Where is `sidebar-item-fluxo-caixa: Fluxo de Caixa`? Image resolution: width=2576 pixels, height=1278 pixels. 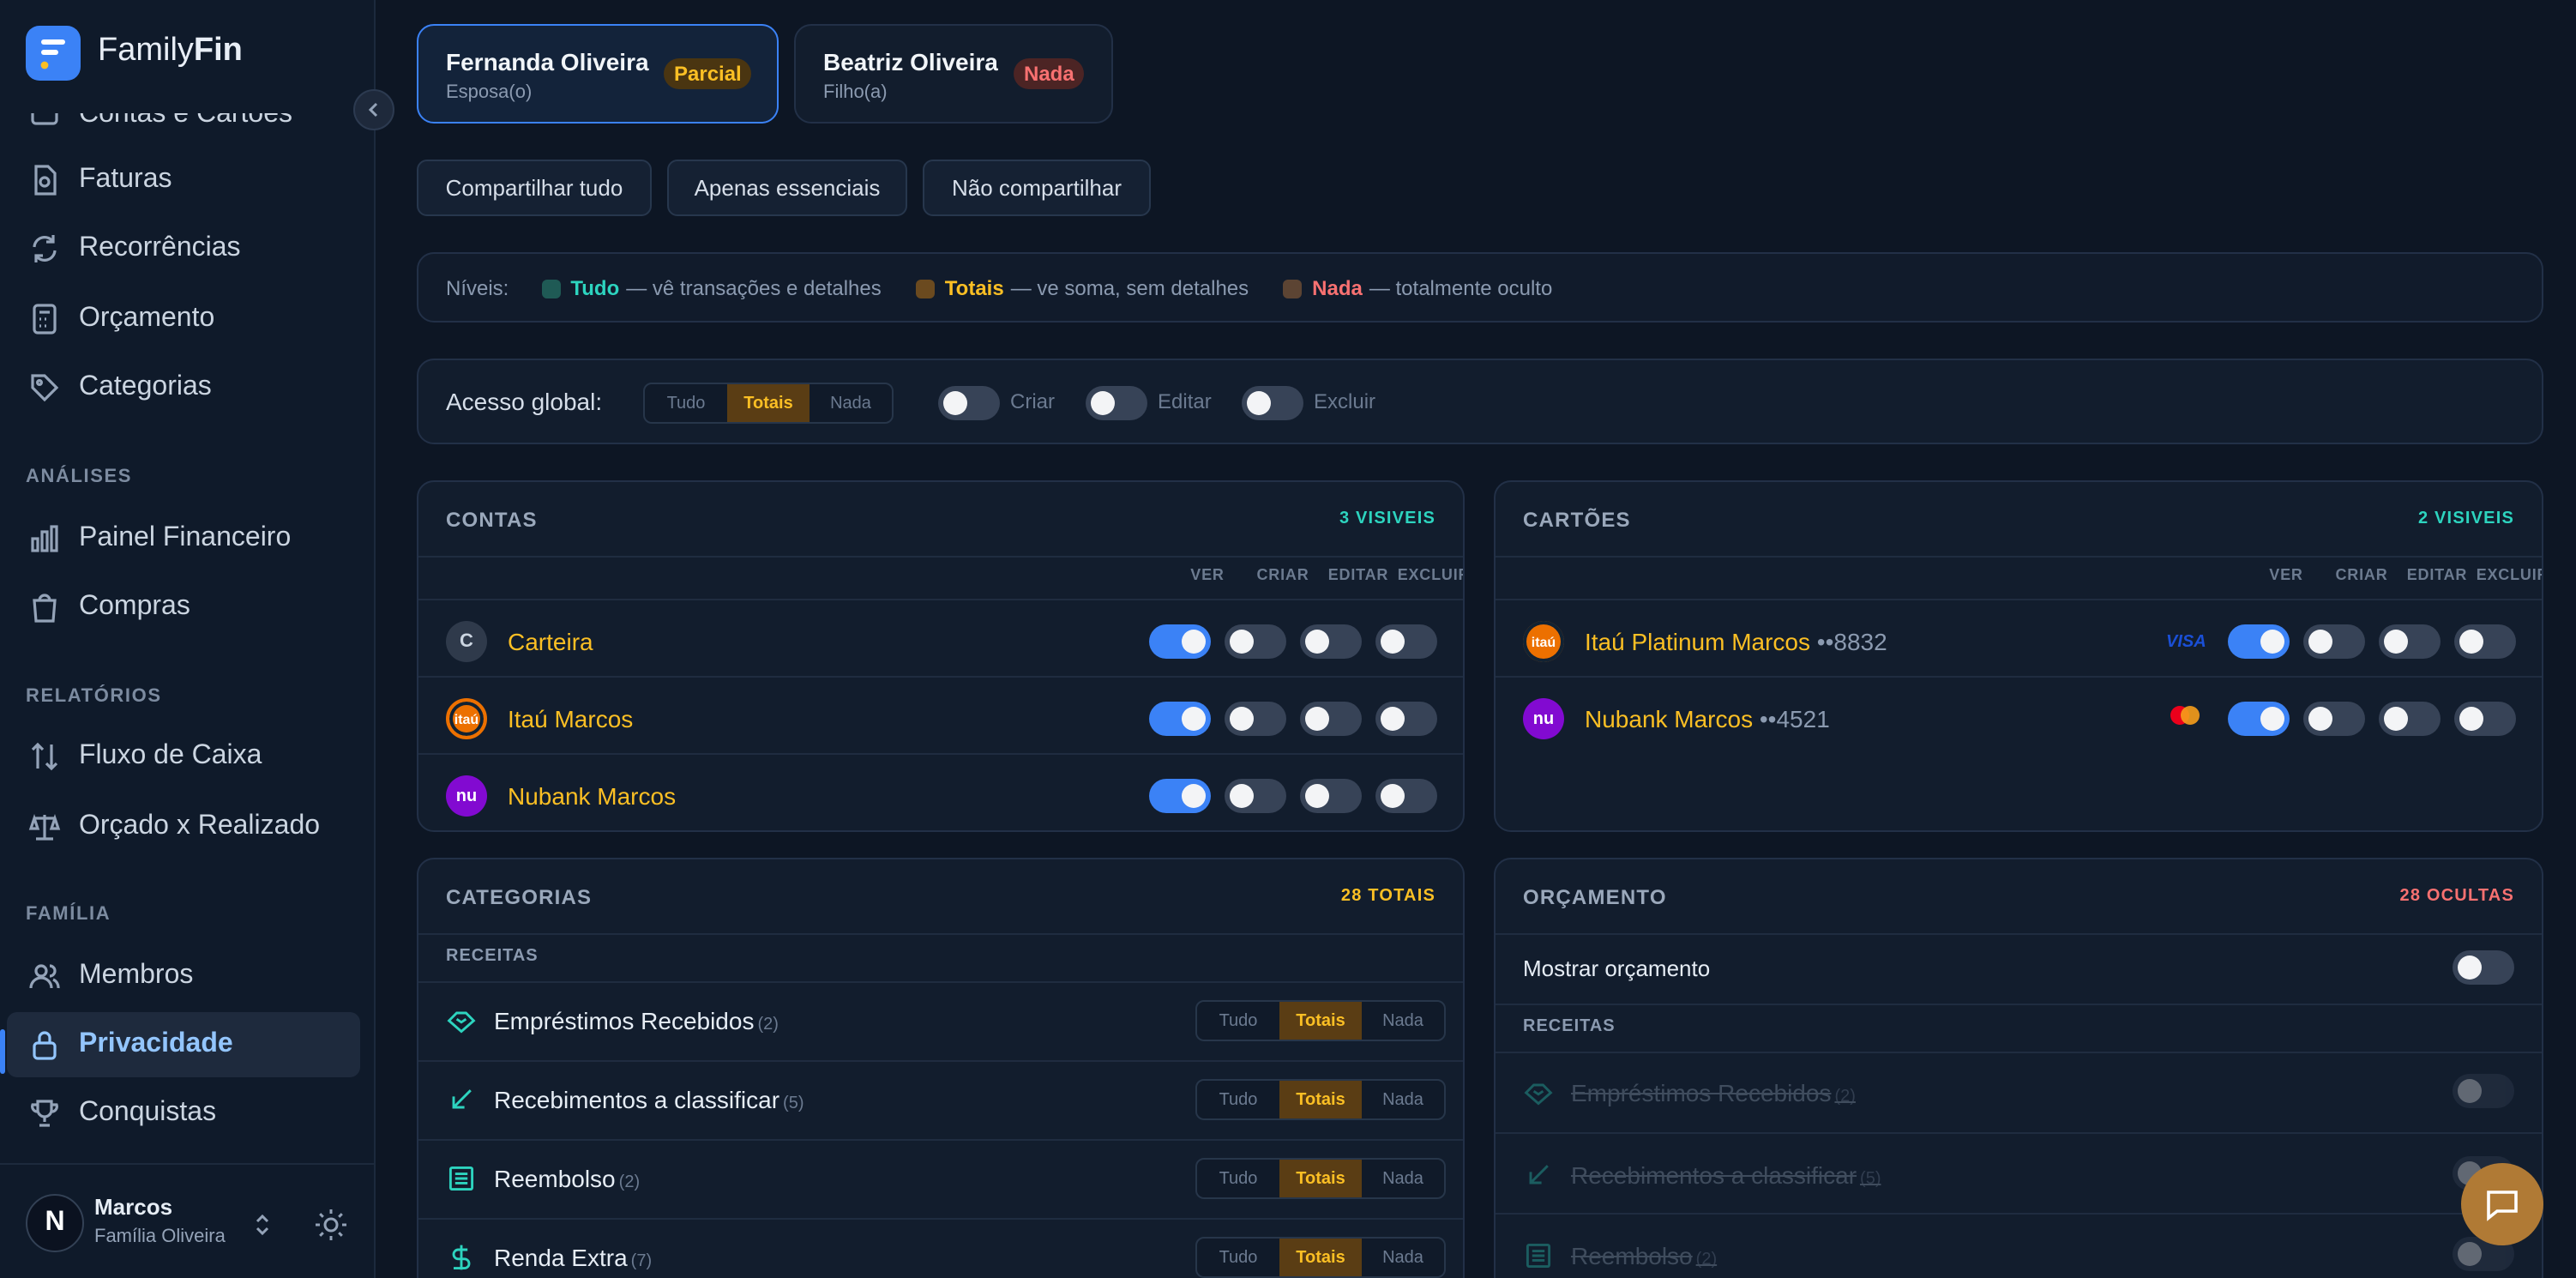
sidebar-item-fluxo-caixa: Fluxo de Caixa is located at coordinates (183, 756).